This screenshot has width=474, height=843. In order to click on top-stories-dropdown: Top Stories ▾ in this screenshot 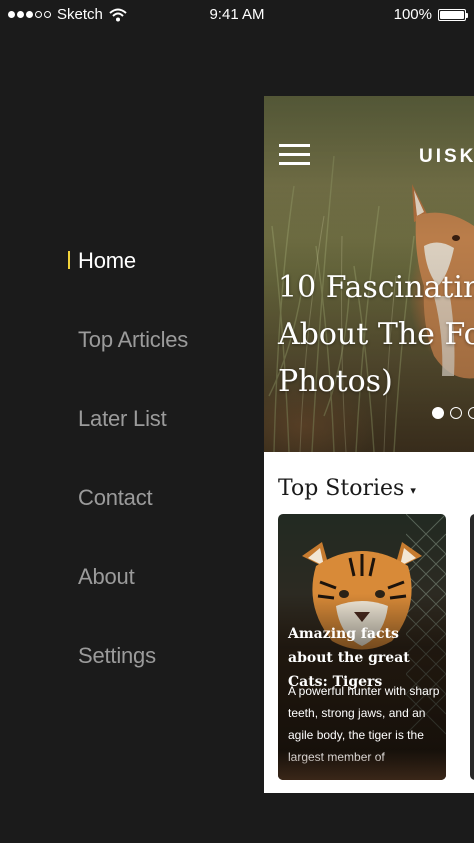, I will do `click(347, 488)`.